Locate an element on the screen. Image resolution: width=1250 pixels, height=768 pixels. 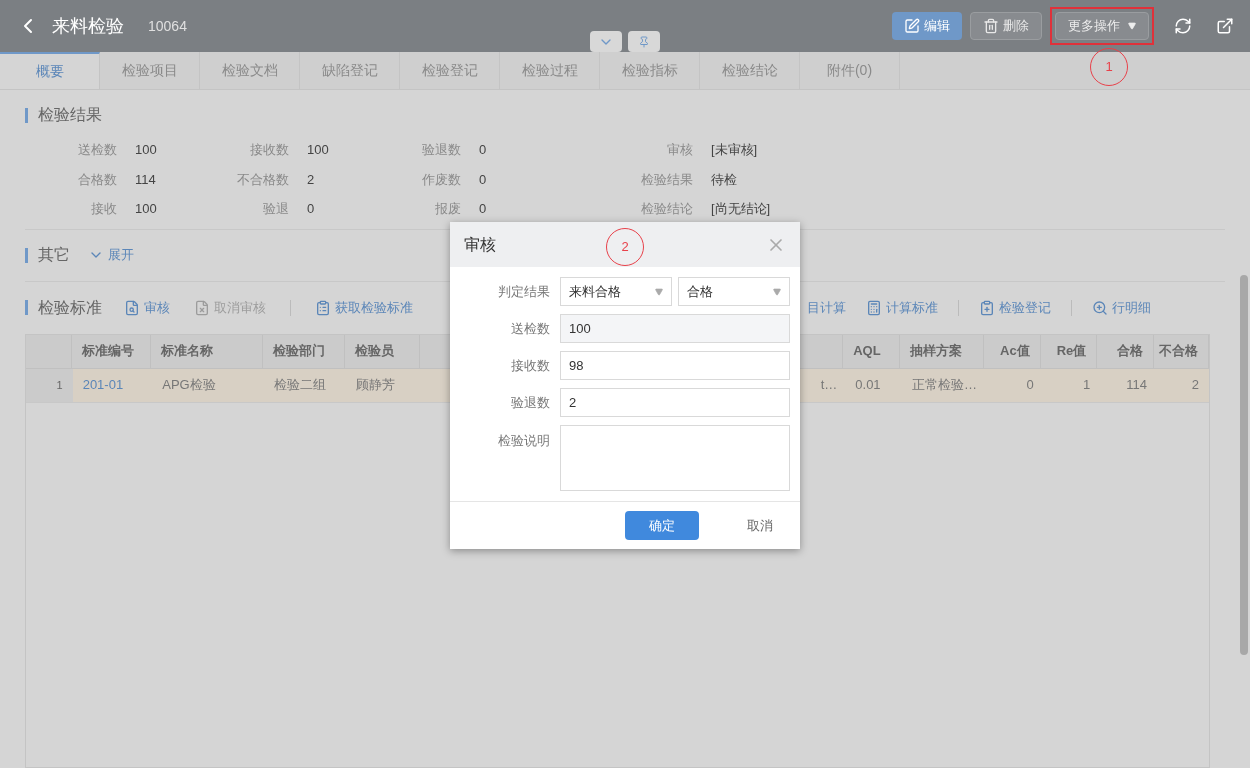
scrollbar is located at coordinates (1244, 465).